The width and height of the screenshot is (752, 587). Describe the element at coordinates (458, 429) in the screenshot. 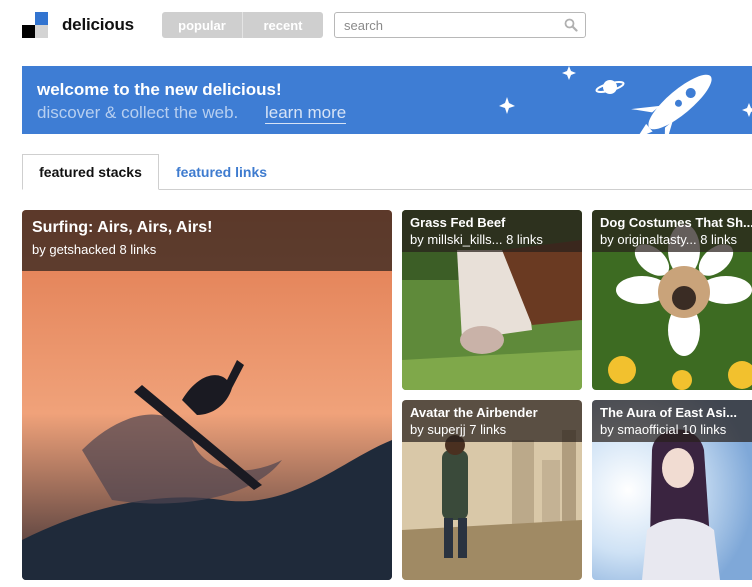

I see `stack-meta: by superjj 7 links` at that location.